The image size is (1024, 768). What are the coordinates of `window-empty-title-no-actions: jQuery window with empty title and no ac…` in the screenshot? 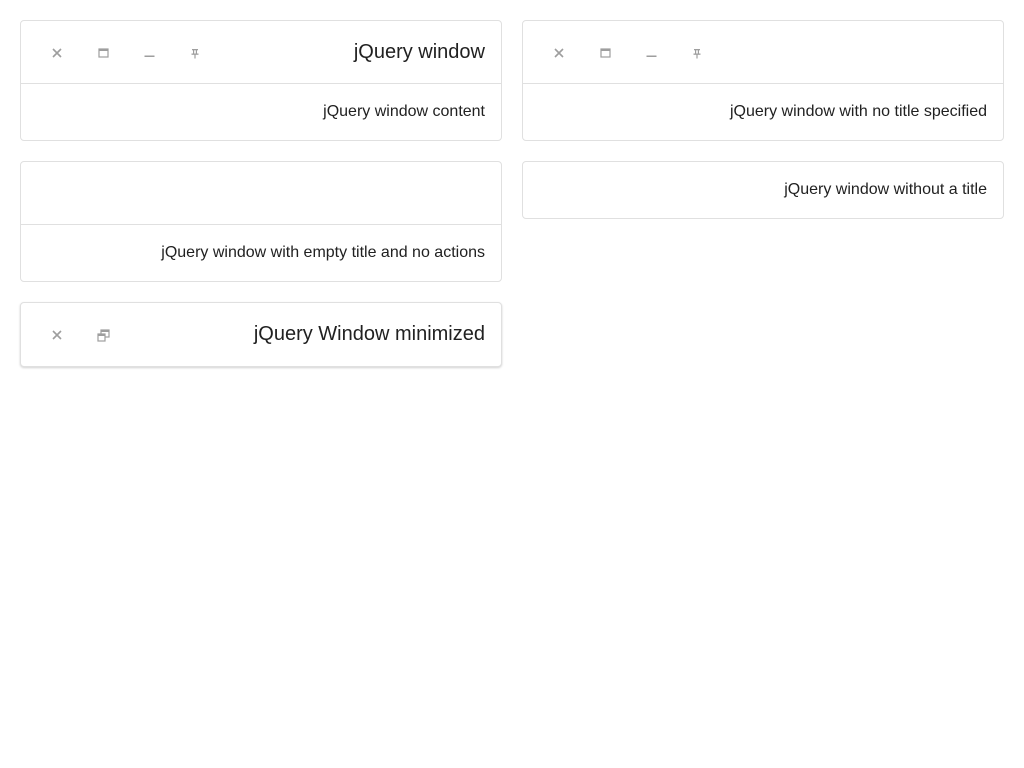 It's located at (261, 221).